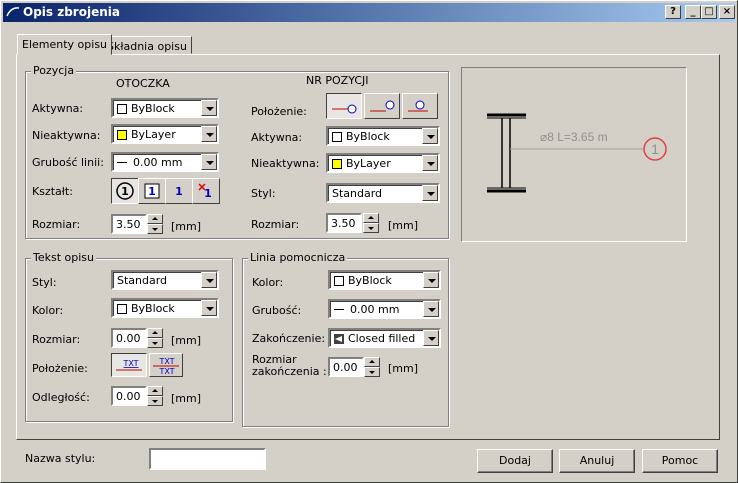  I want to click on tab-elementy-opisu: Elementy opisu, so click(65, 44).